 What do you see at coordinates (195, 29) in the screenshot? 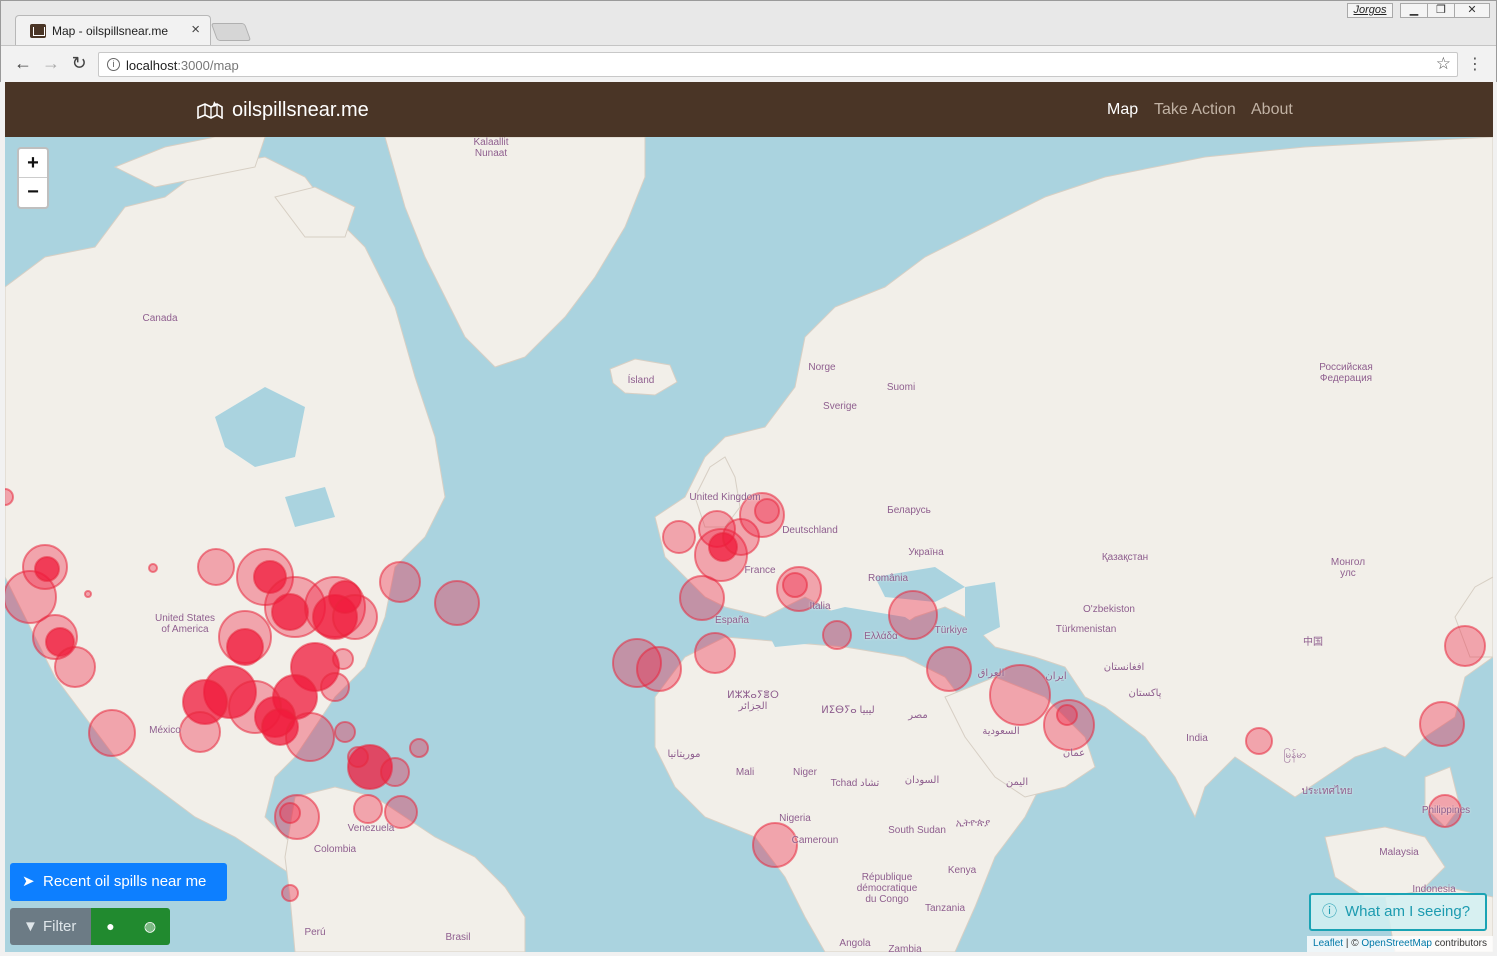
I see `close-tab-icon: ×` at bounding box center [195, 29].